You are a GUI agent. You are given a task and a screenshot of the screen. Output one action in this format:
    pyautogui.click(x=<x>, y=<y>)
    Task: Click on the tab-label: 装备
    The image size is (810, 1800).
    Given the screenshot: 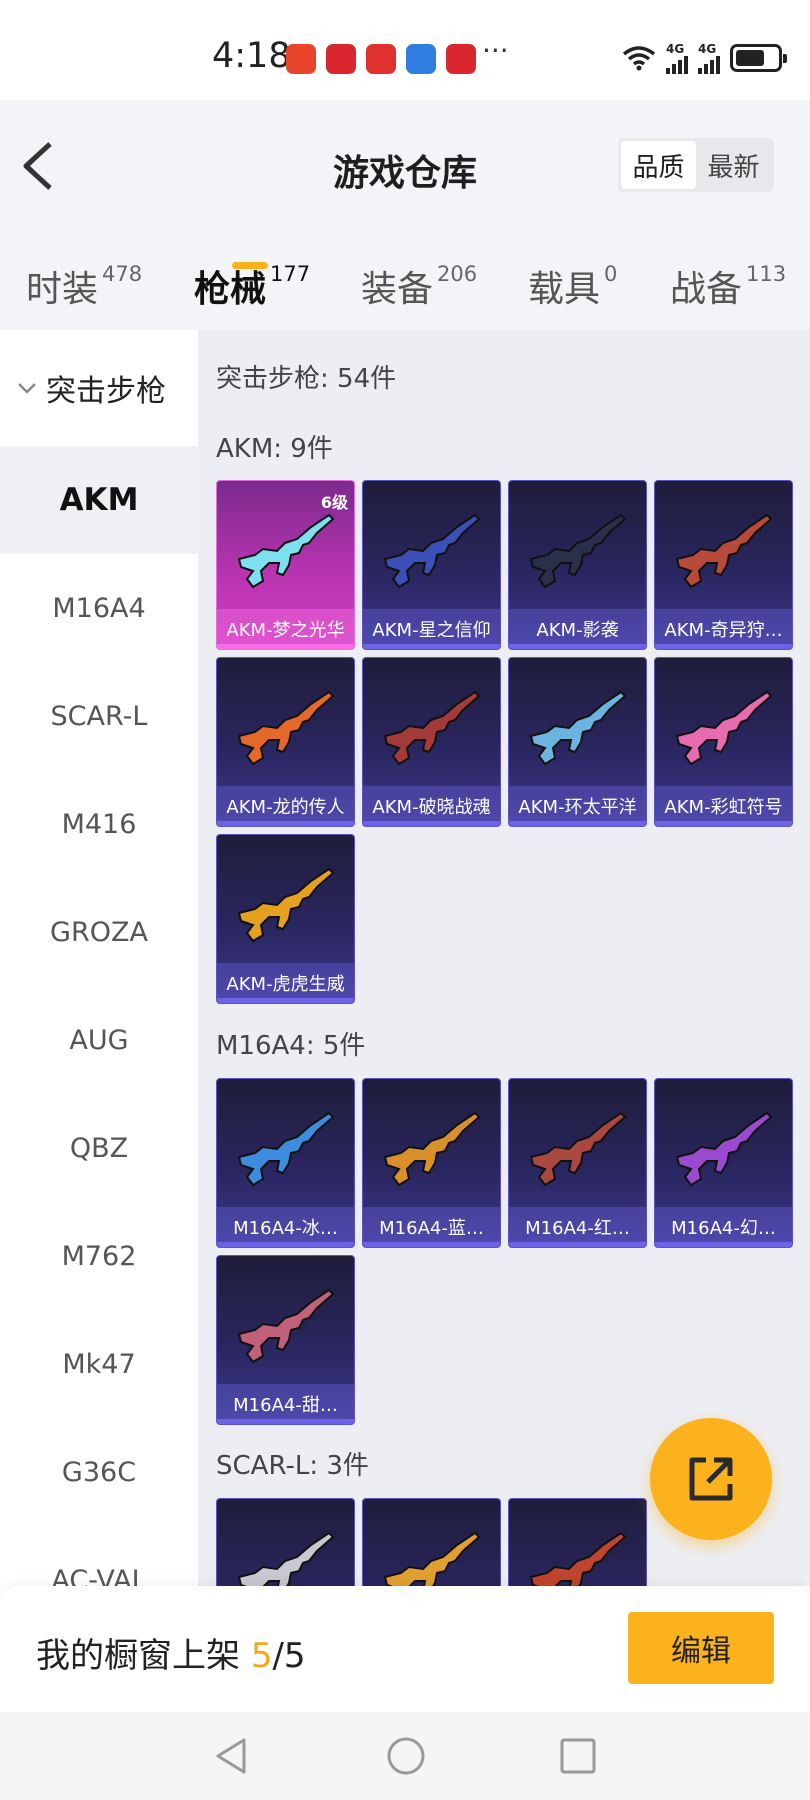 What is the action you would take?
    pyautogui.click(x=397, y=289)
    